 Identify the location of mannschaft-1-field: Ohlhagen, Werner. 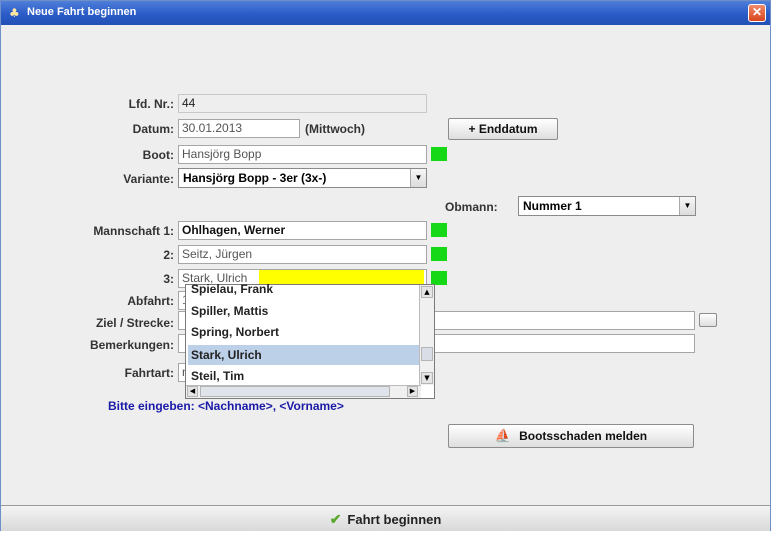
(302, 230).